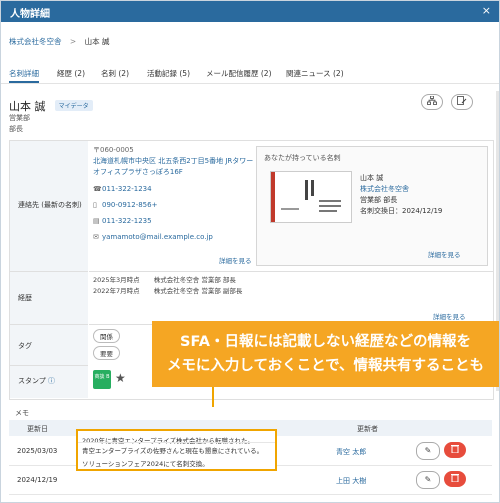 The width and height of the screenshot is (500, 503). I want to click on business-card-image, so click(311, 197).